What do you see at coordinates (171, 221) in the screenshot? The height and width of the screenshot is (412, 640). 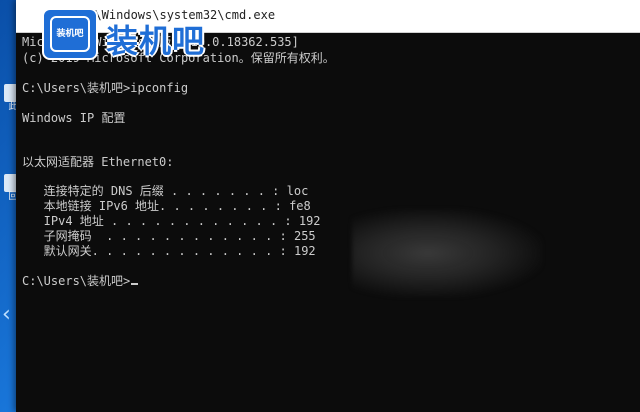 I see `console-line: IPv4 地址 . . . . . . . . . . . . : 192` at bounding box center [171, 221].